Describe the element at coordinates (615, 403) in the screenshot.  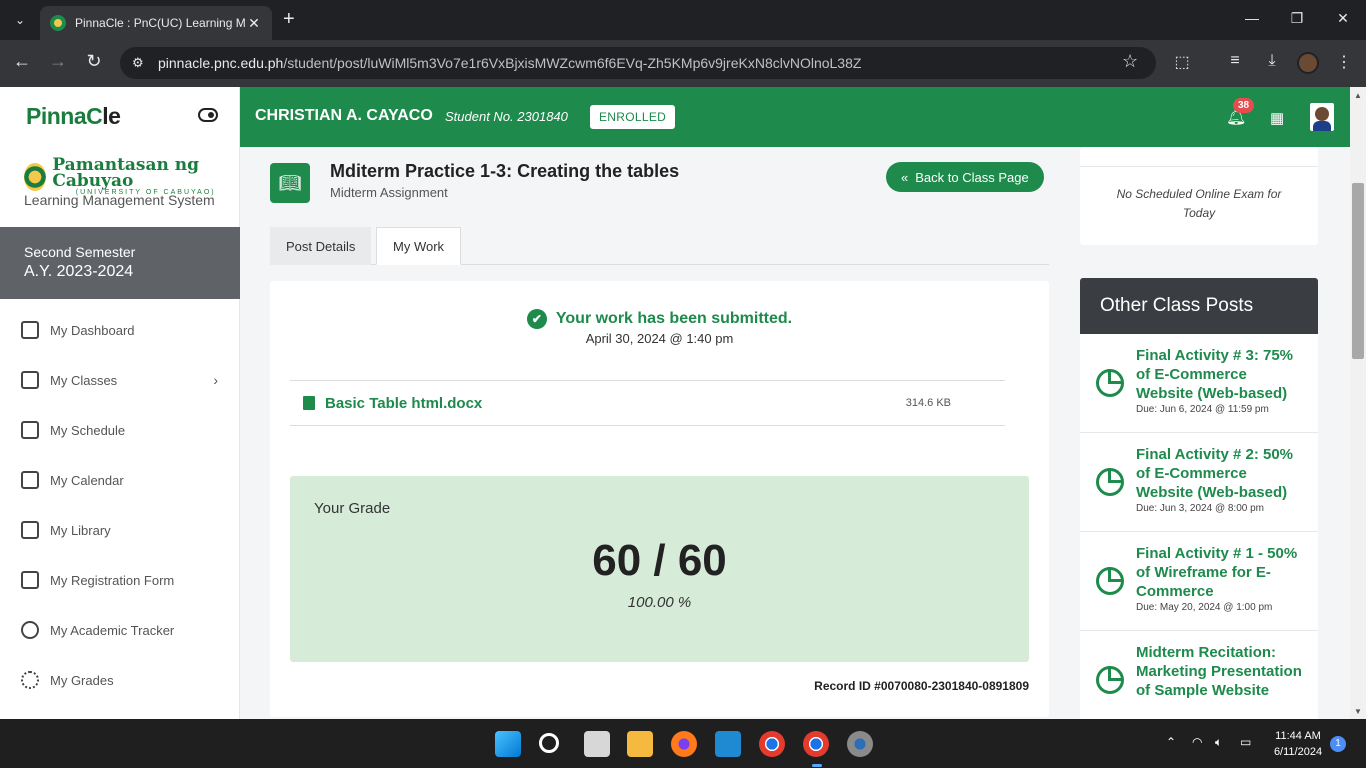
I see `file-name-link: Basic Table html.docx` at that location.